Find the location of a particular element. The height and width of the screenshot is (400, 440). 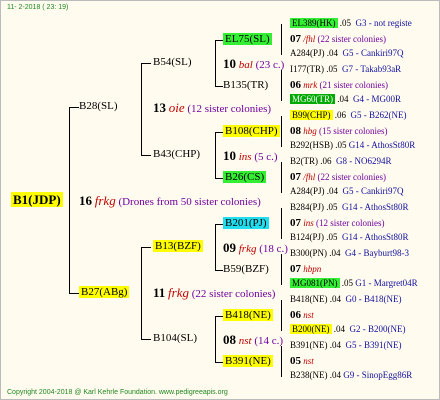

b104-info: 08 nst (14 c.) is located at coordinates (253, 339).